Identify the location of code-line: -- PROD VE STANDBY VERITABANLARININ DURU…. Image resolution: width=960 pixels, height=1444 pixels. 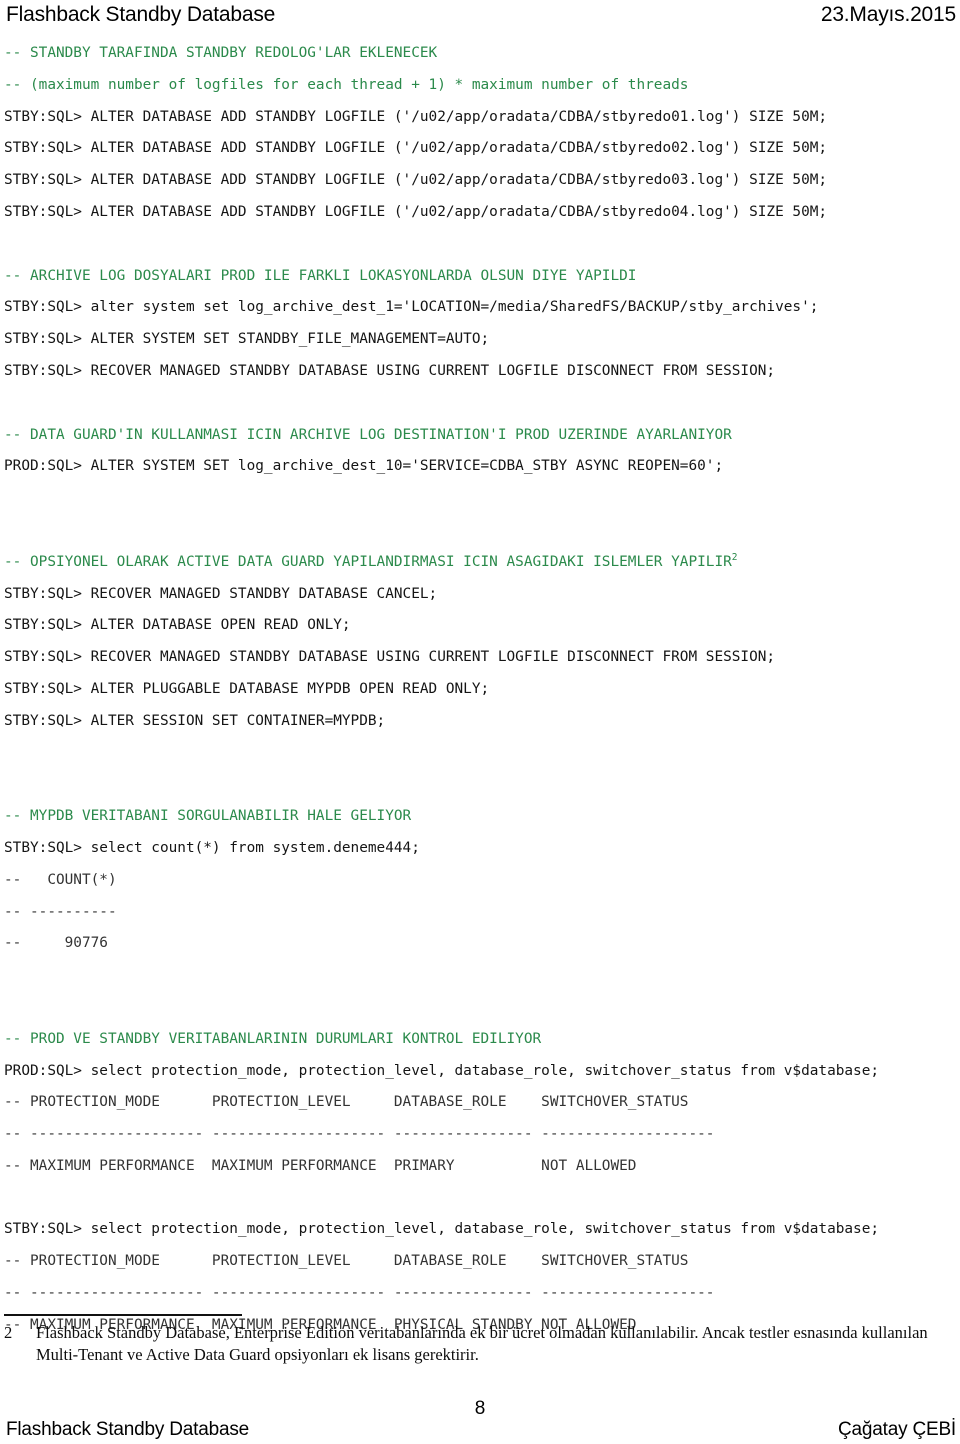
(273, 1038).